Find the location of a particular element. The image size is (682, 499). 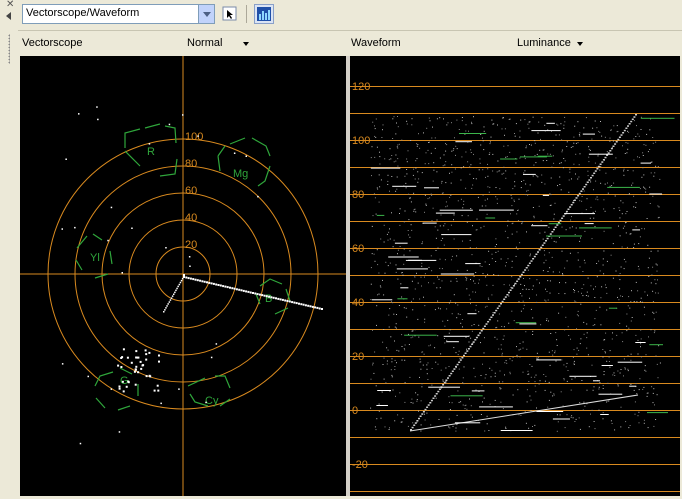

histogram-button is located at coordinates (264, 14).